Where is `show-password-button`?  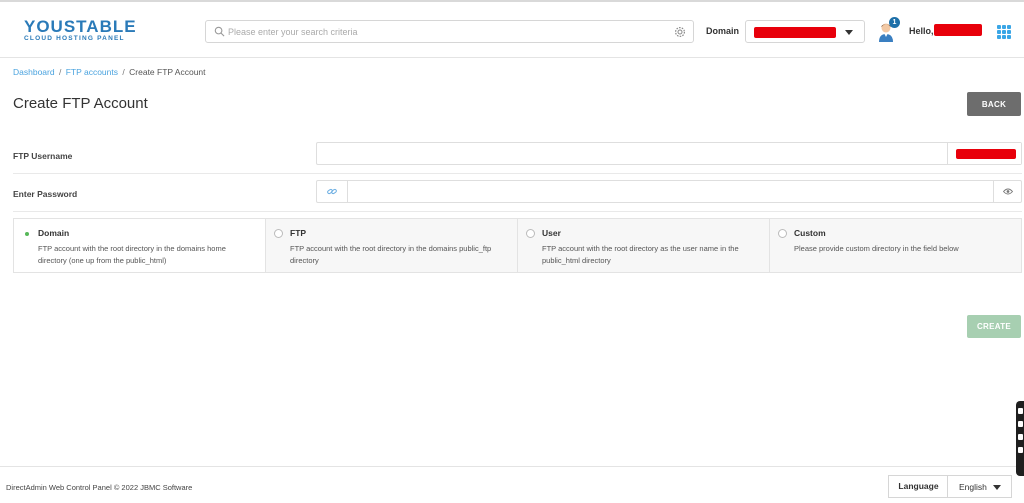 show-password-button is located at coordinates (1007, 191).